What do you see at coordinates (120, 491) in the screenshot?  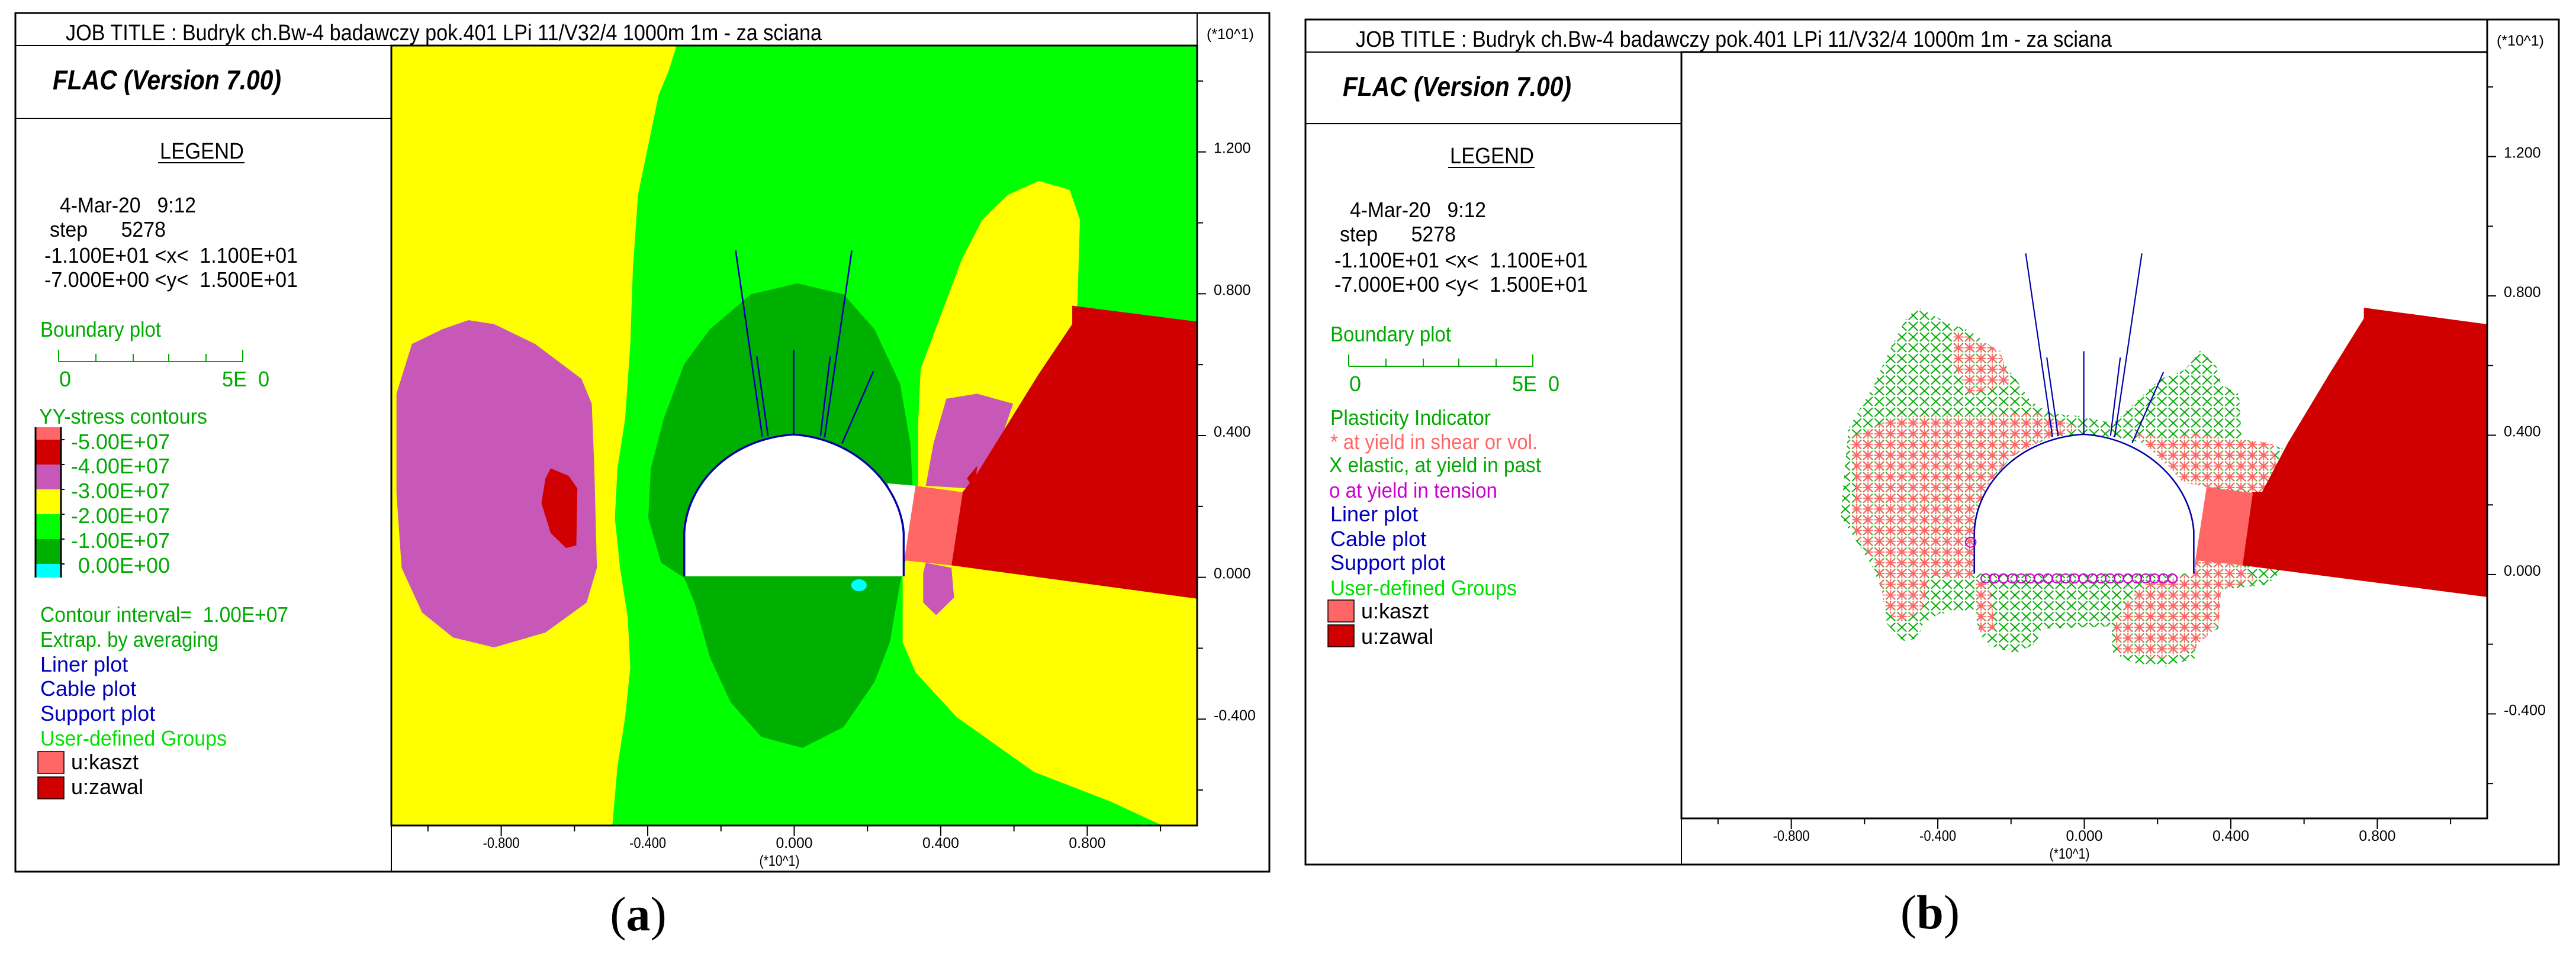 I see `contour-level: -3.00E+07` at bounding box center [120, 491].